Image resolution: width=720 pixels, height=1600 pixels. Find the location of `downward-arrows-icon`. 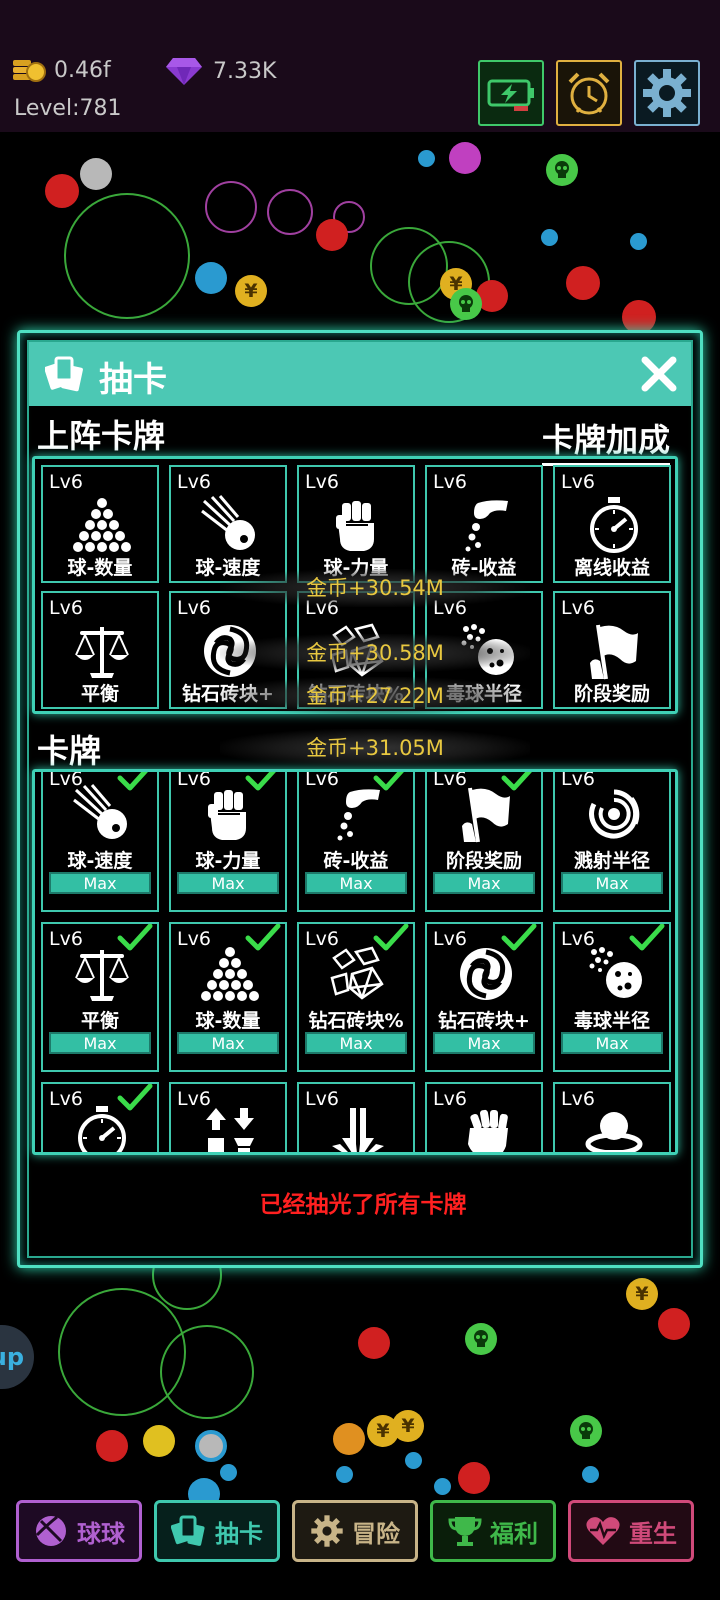

downward-arrows-icon is located at coordinates (358, 1130).